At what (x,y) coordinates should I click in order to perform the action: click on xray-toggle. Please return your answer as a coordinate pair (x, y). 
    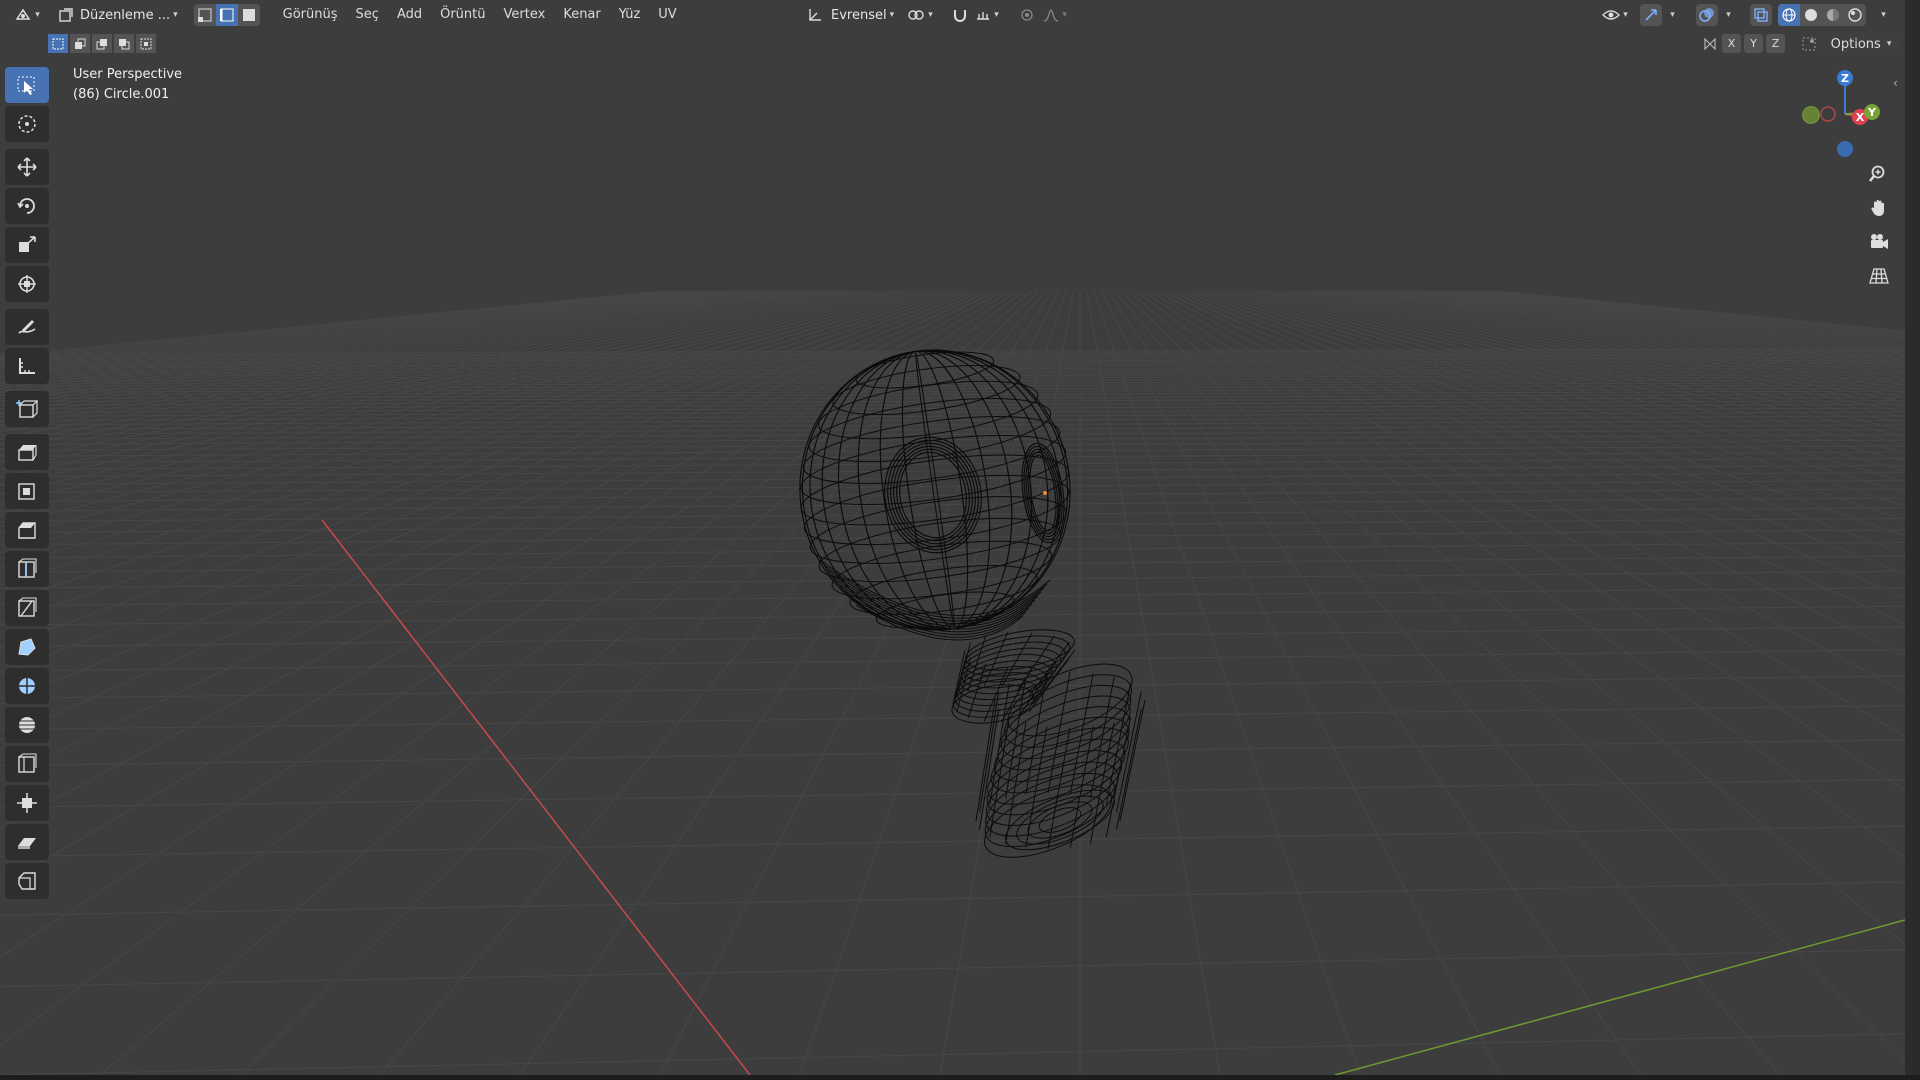
    Looking at the image, I should click on (1761, 15).